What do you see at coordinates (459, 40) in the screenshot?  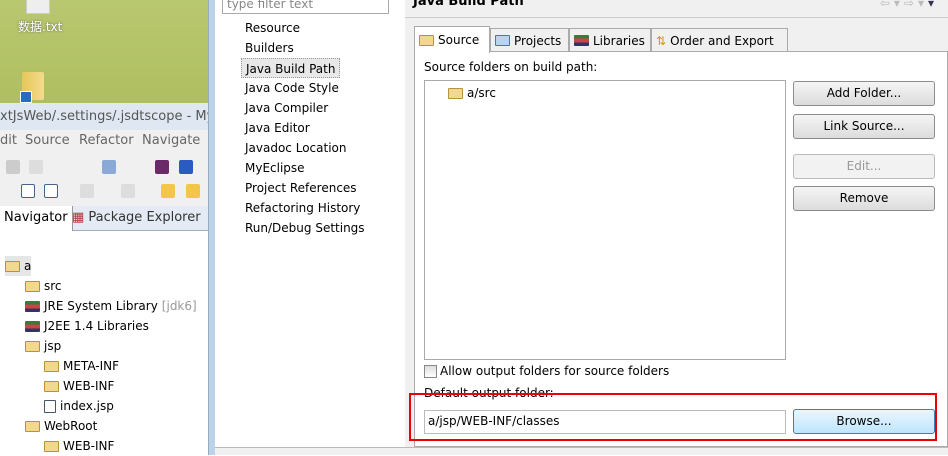 I see `tab-label: Source` at bounding box center [459, 40].